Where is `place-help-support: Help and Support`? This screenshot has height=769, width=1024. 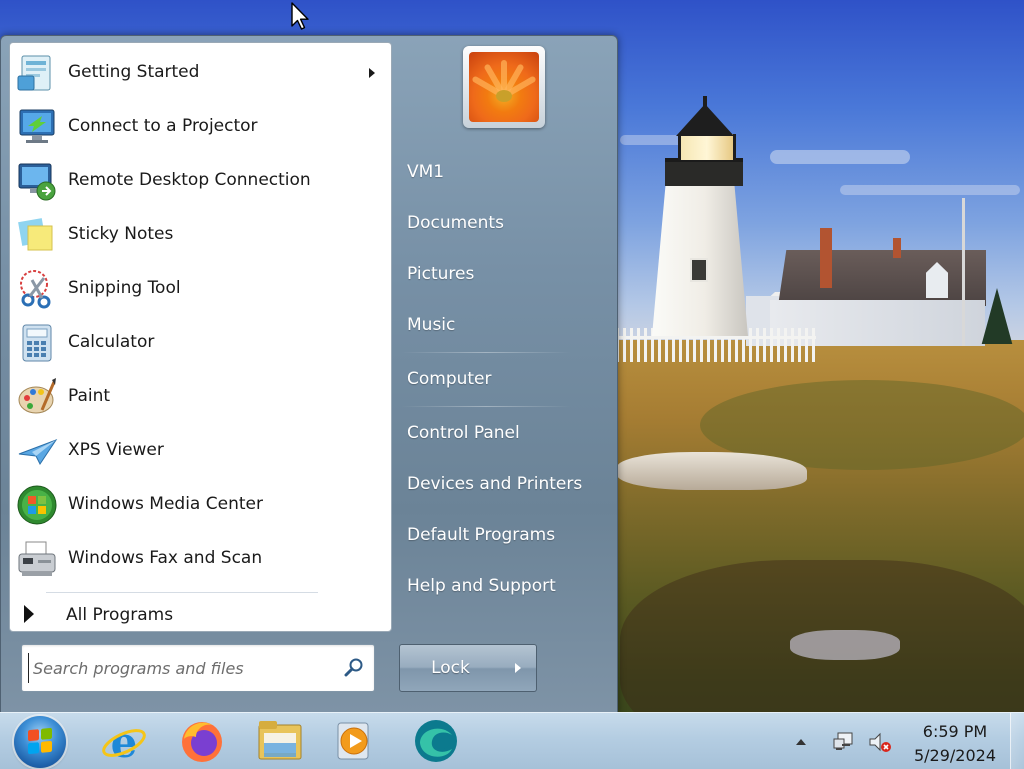 place-help-support: Help and Support is located at coordinates (495, 586).